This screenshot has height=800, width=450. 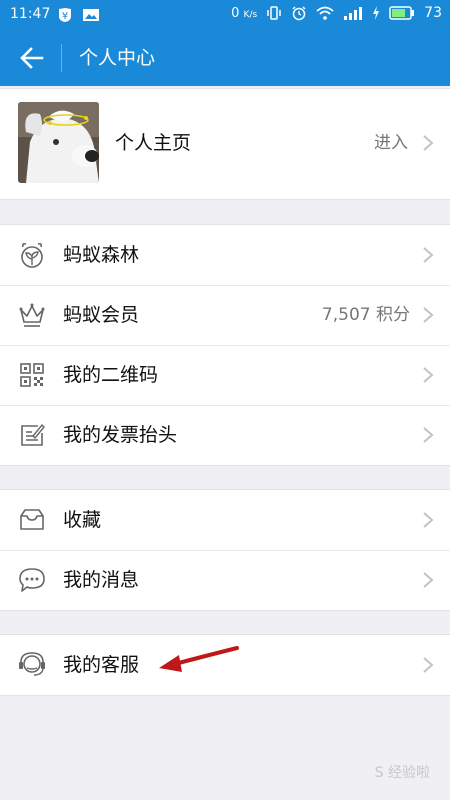 What do you see at coordinates (402, 773) in the screenshot?
I see `watermark-text: S 经验啦` at bounding box center [402, 773].